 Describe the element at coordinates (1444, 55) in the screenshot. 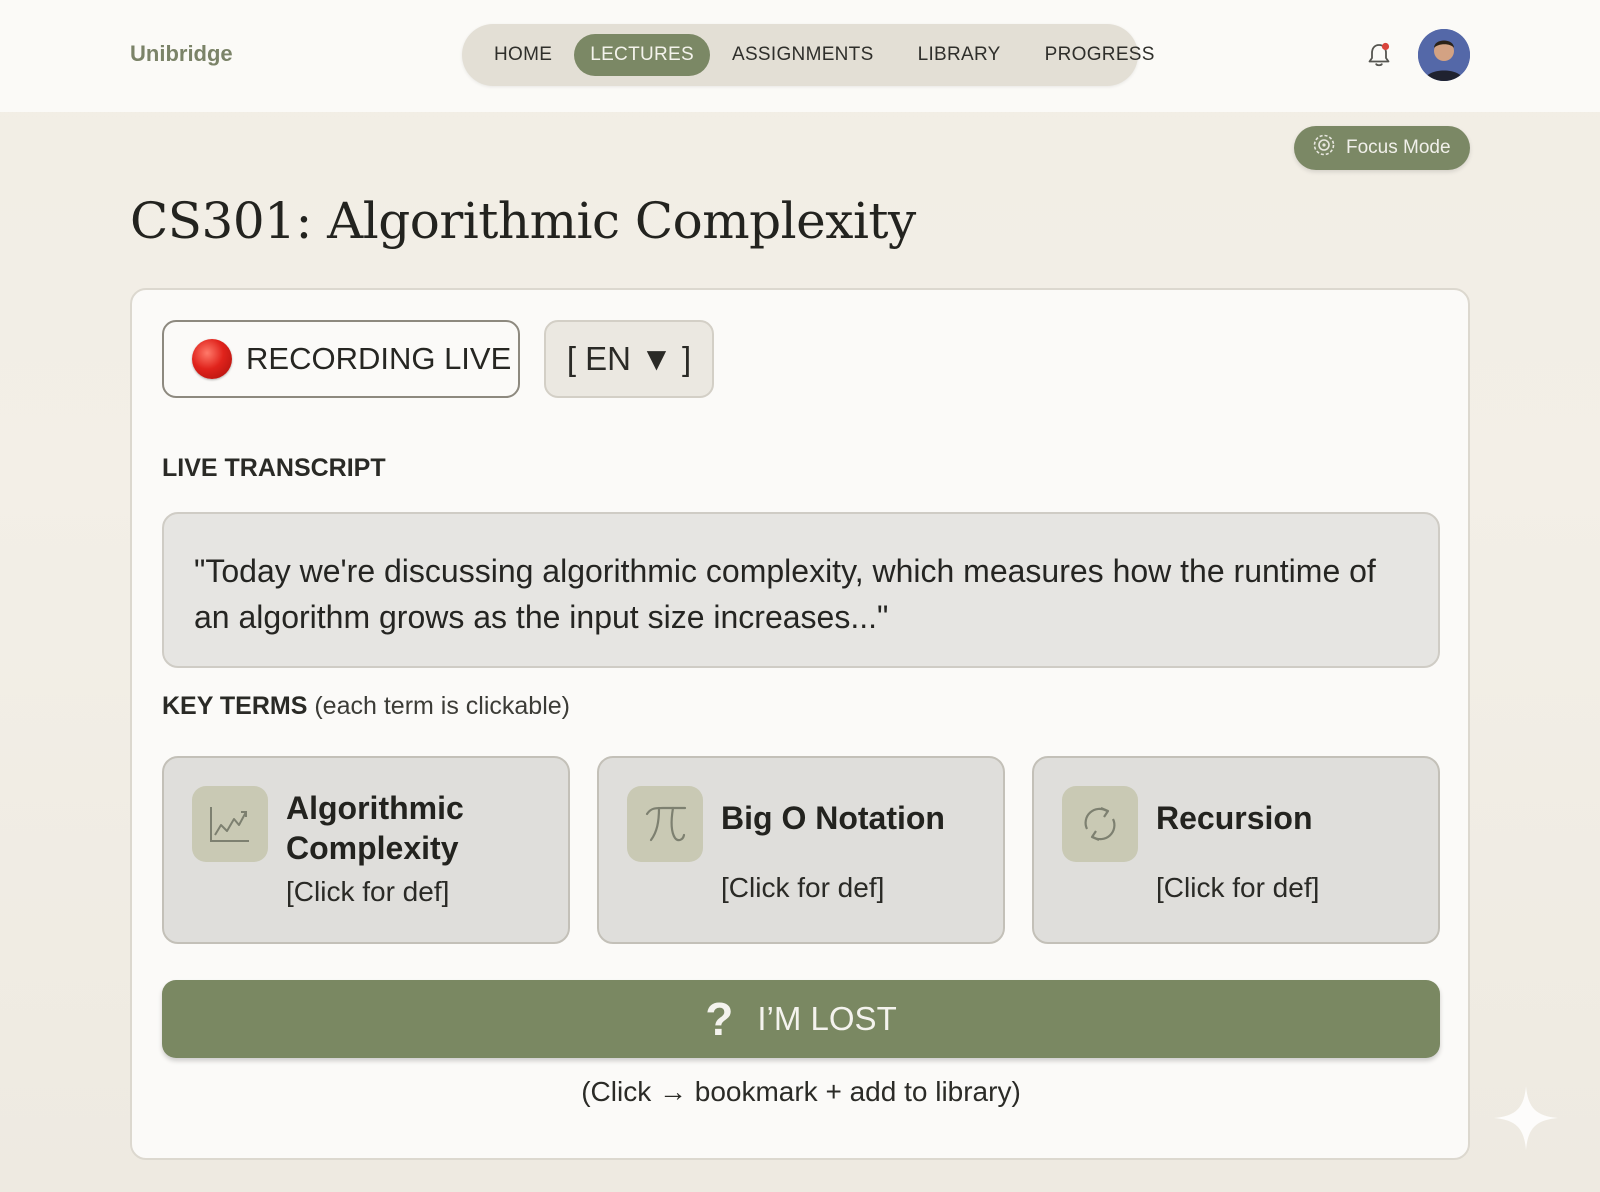

I see `user-avatar` at that location.